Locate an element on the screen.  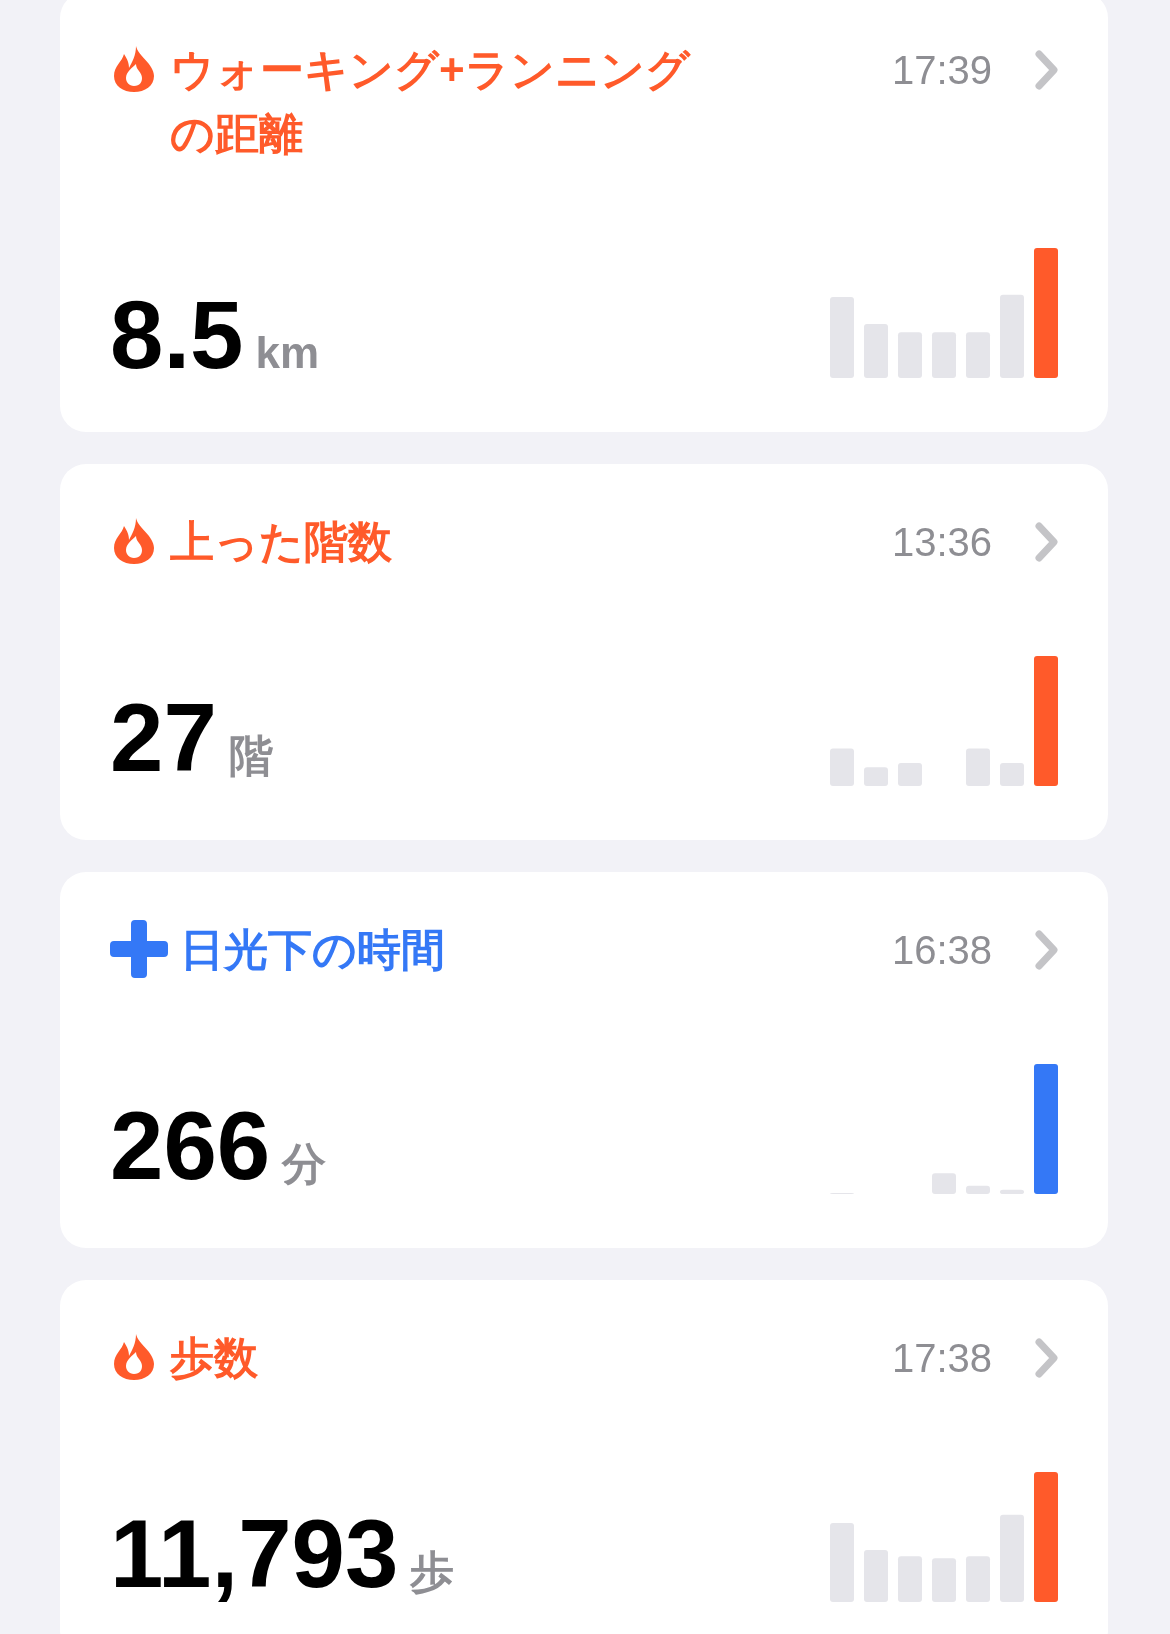
time-label: 16:38 is located at coordinates (941, 950).